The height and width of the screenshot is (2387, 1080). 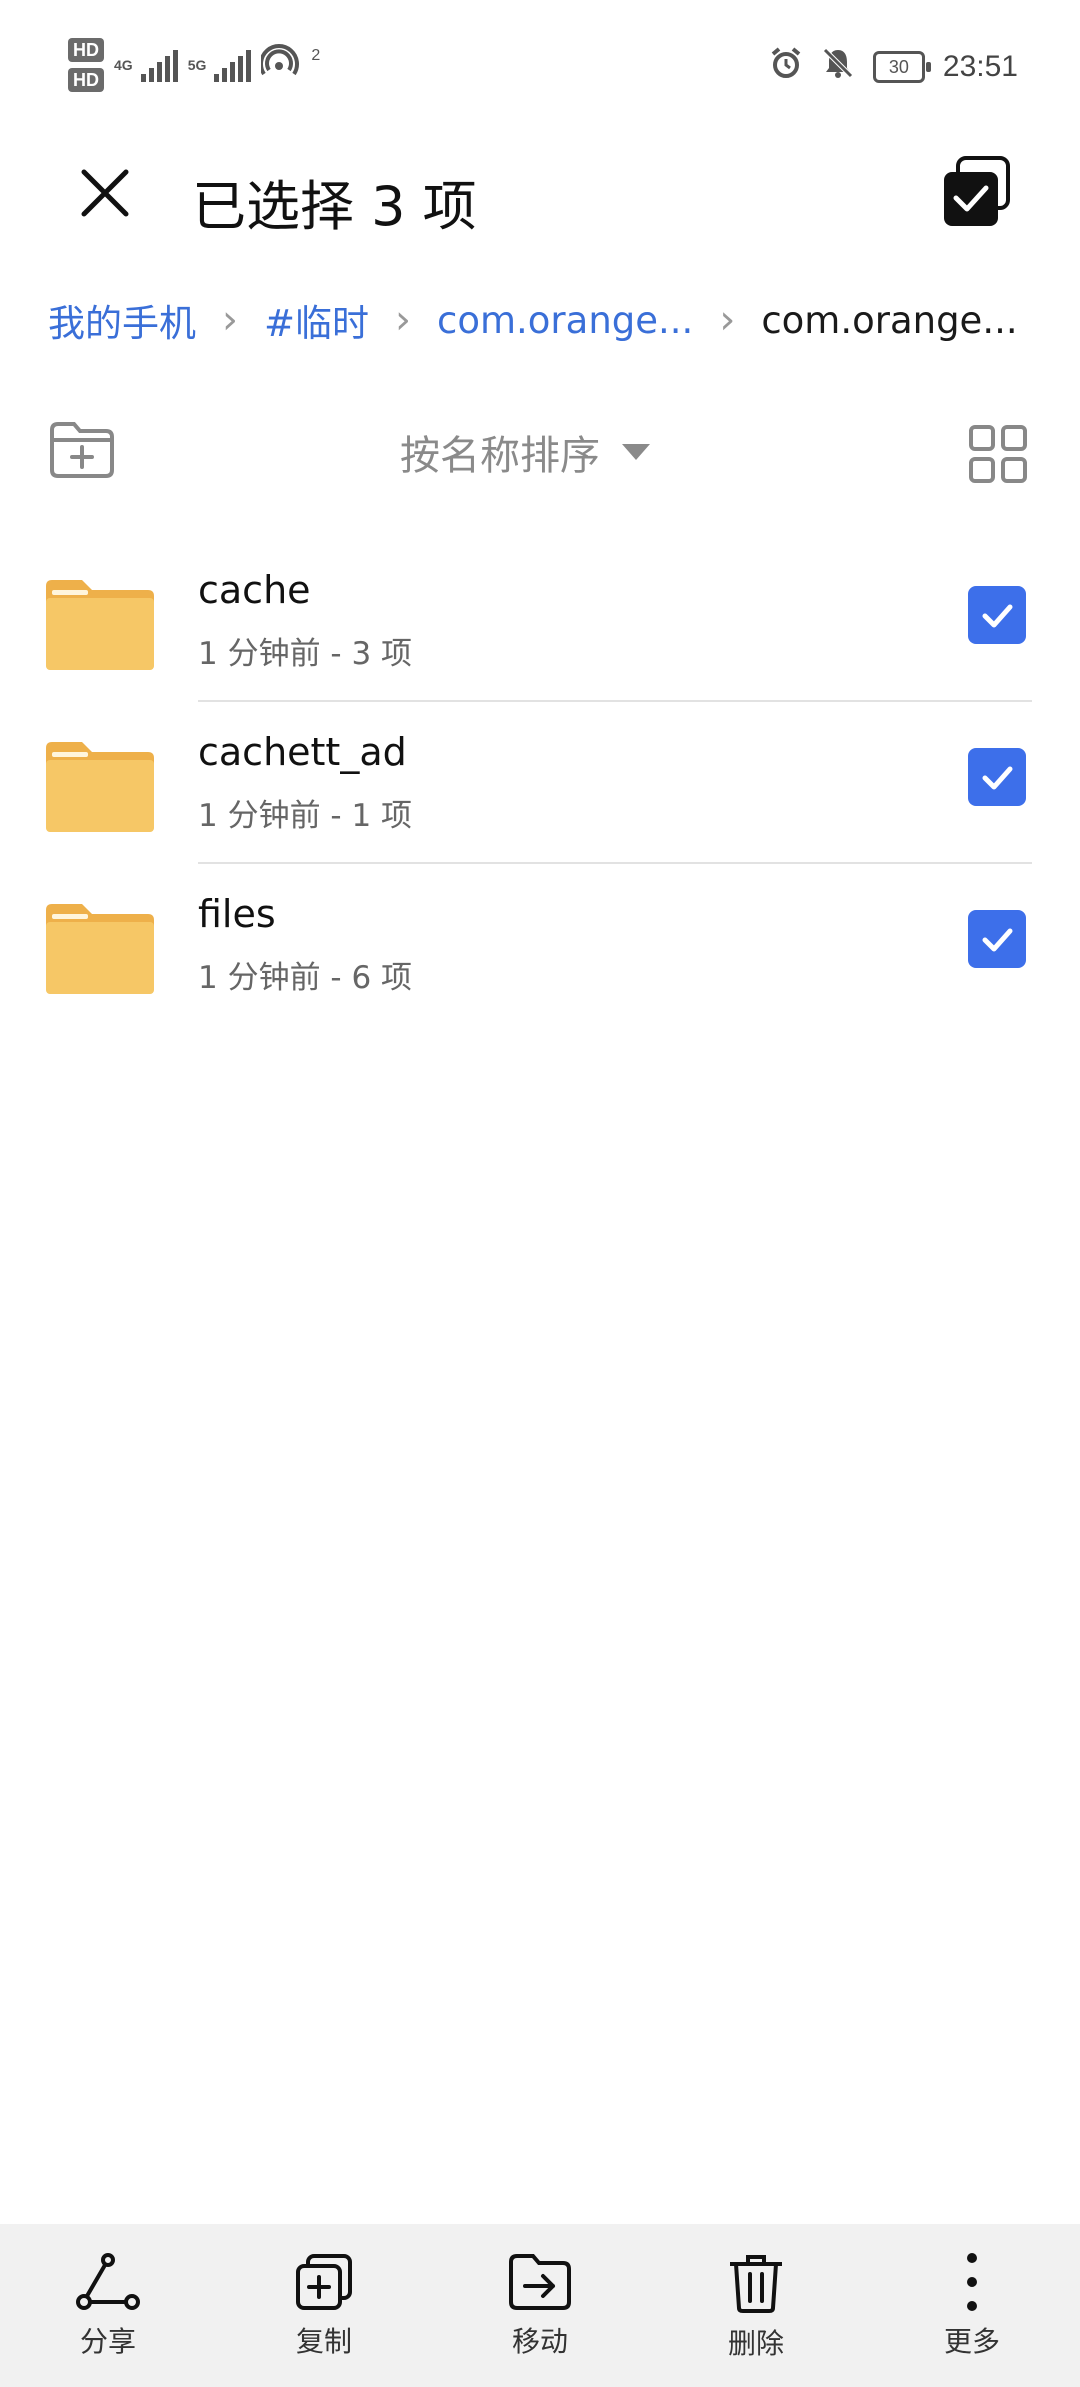 I want to click on status-bar: HD HD 4G 5G 2 30 23:51, so click(x=540, y=65).